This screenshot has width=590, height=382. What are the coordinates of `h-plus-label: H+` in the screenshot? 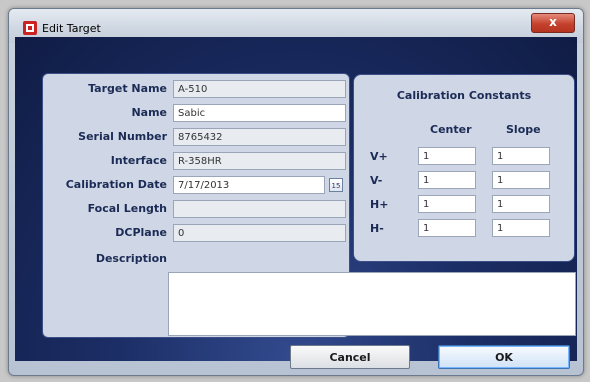 It's located at (379, 204).